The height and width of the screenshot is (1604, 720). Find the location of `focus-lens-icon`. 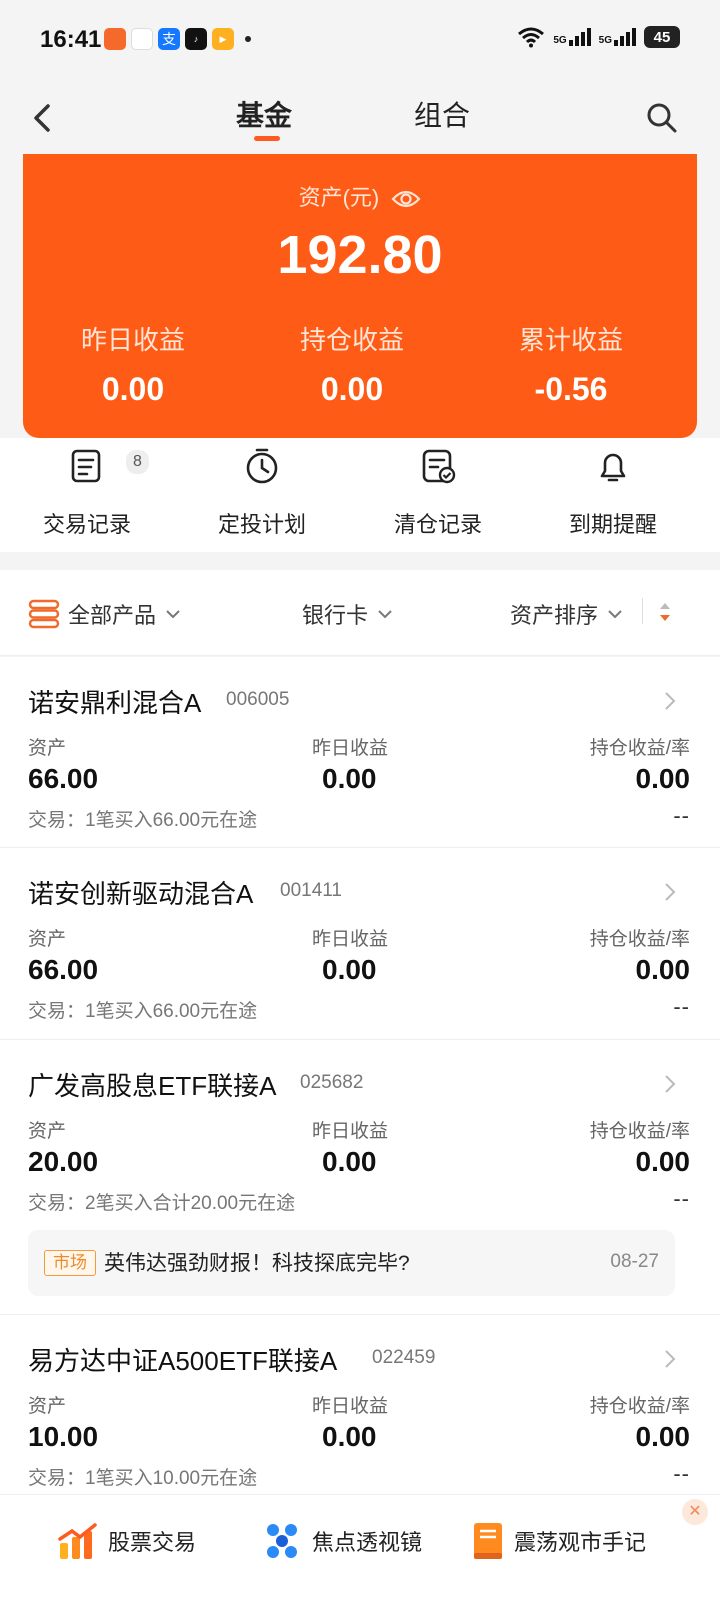

focus-lens-icon is located at coordinates (282, 1541).